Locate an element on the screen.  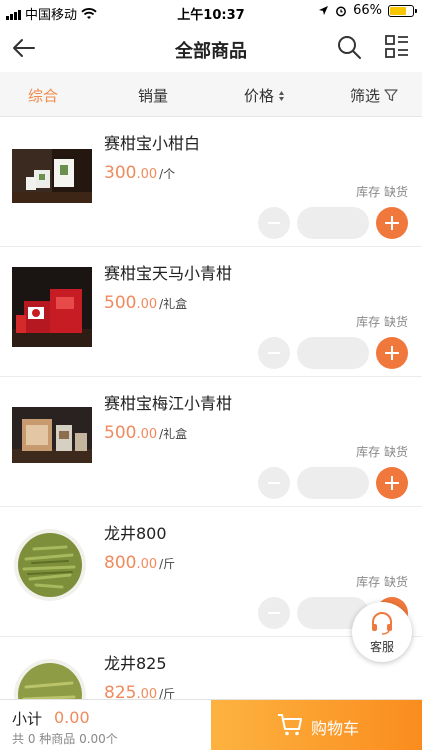
status-right: 66% is located at coordinates (367, 10).